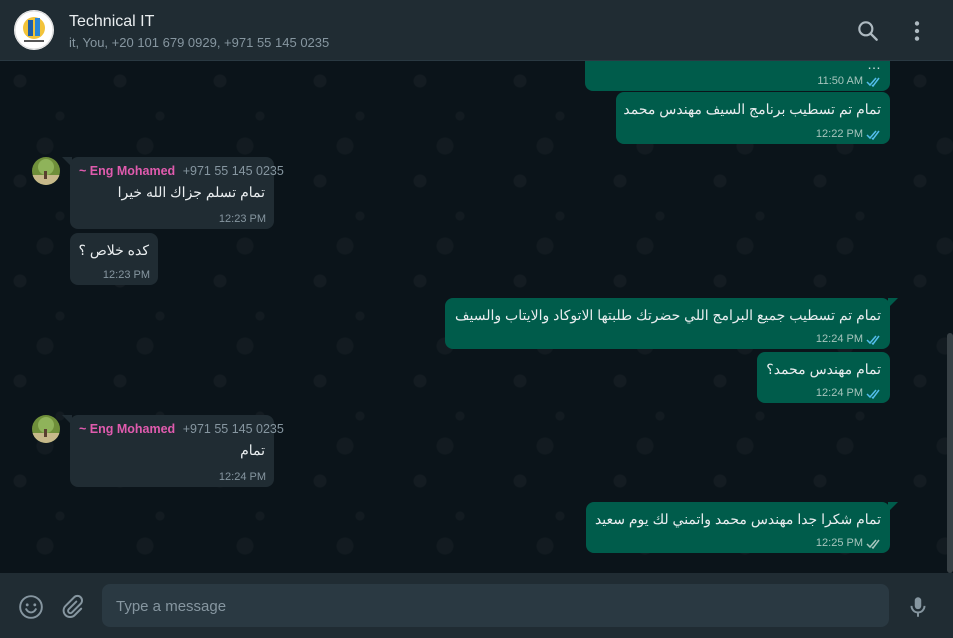 This screenshot has height=638, width=953. Describe the element at coordinates (839, 543) in the screenshot. I see `message-time: 12:25 PM` at that location.